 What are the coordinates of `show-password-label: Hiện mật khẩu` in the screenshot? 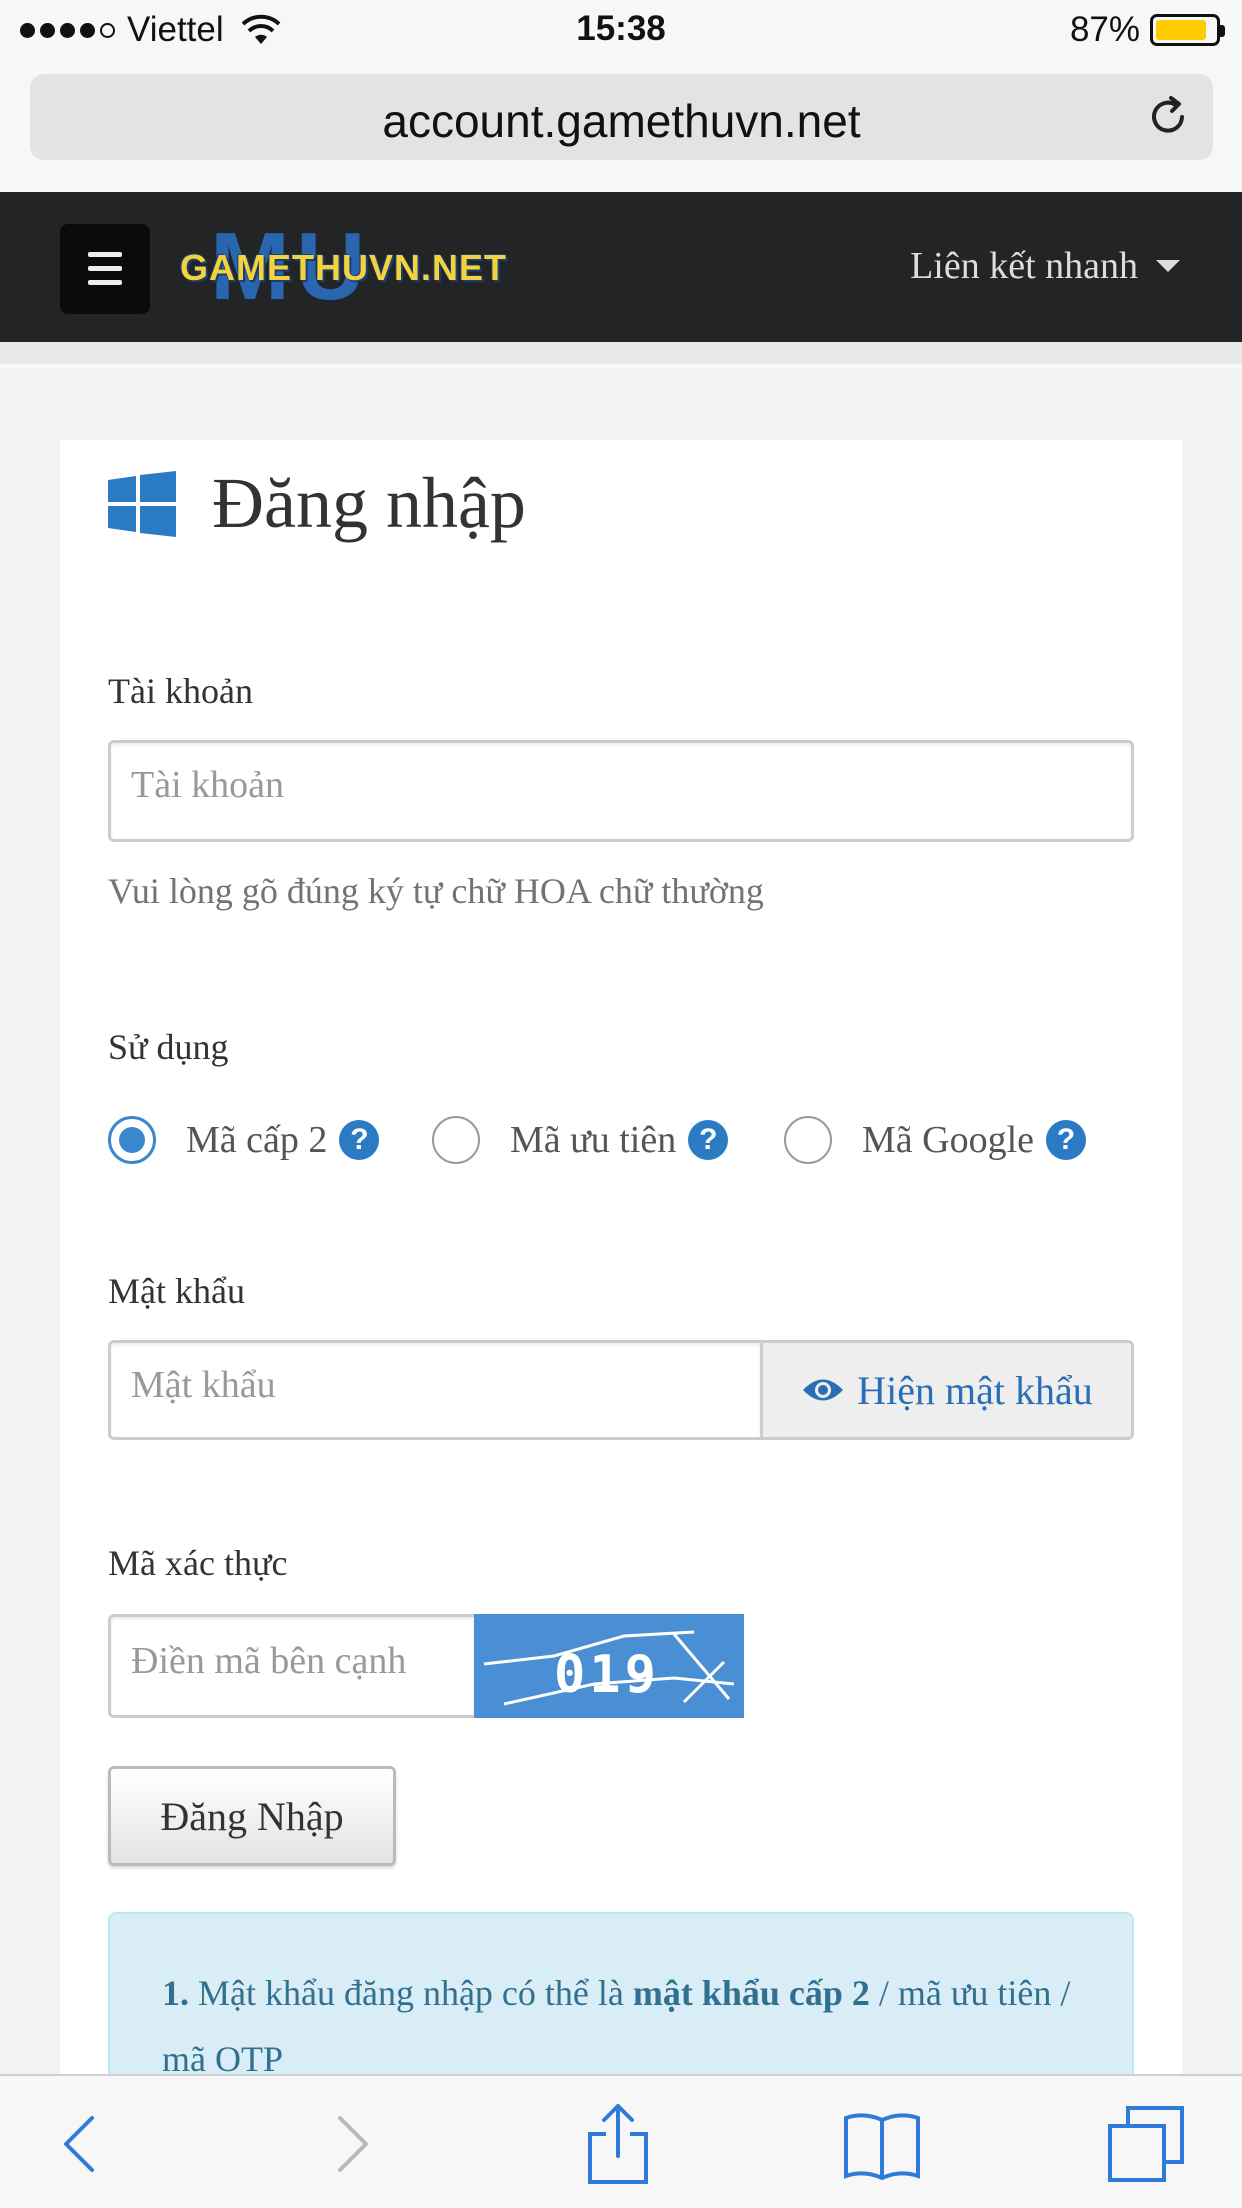 It's located at (975, 1390).